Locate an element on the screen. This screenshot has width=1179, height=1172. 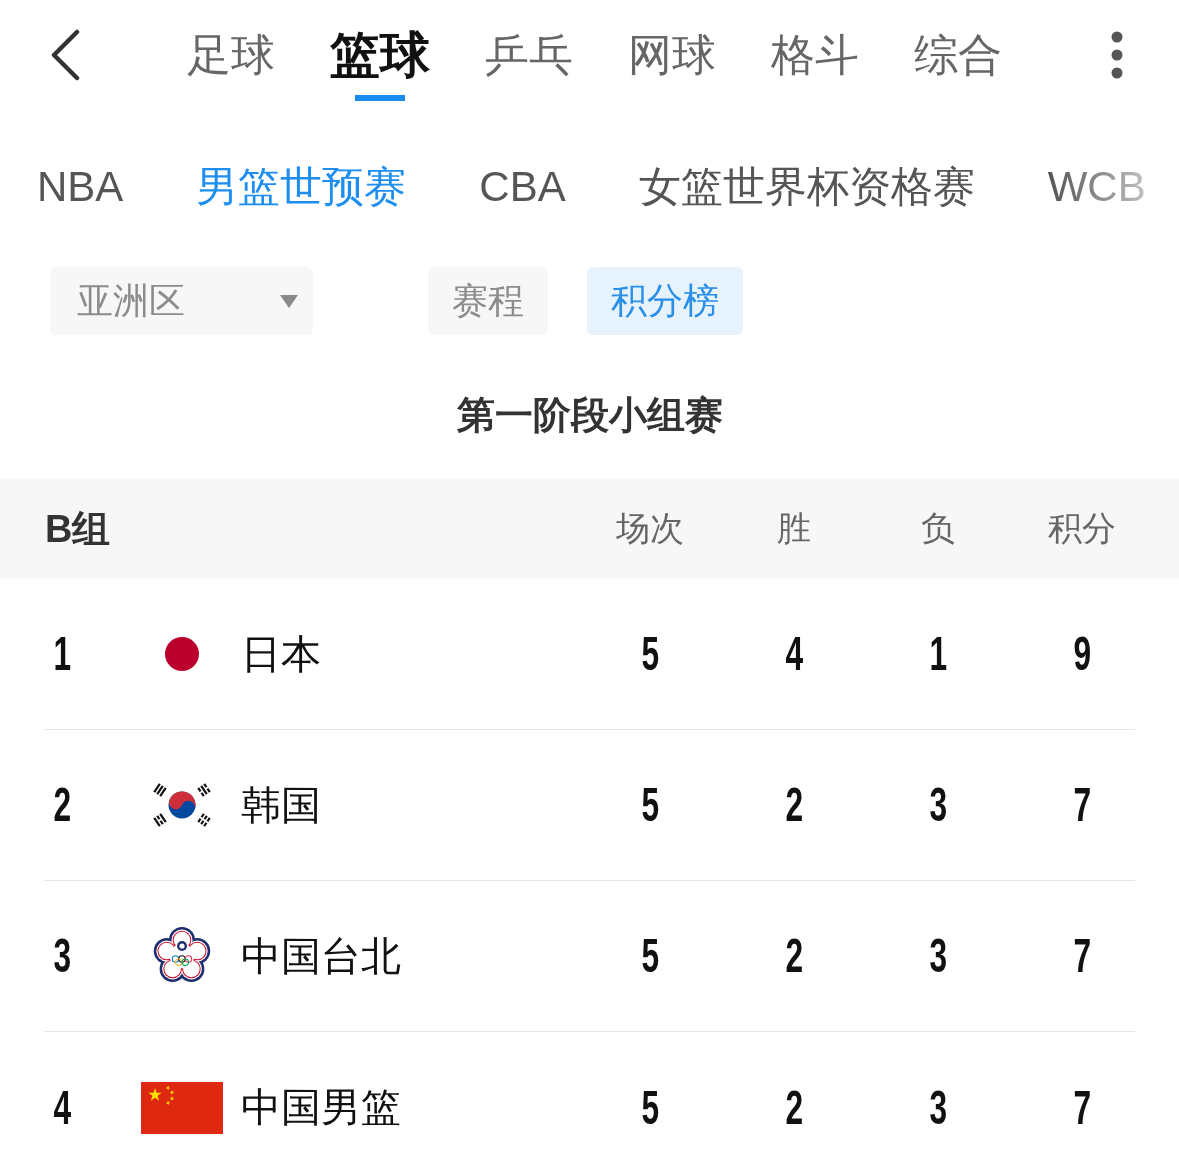
column-header: 场次 is located at coordinates (650, 528).